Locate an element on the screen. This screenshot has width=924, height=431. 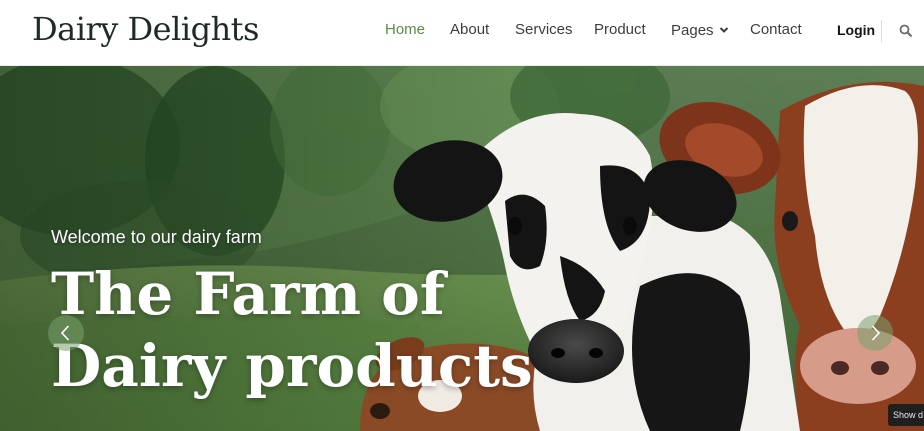
nav-item-about: About is located at coordinates (469, 29).